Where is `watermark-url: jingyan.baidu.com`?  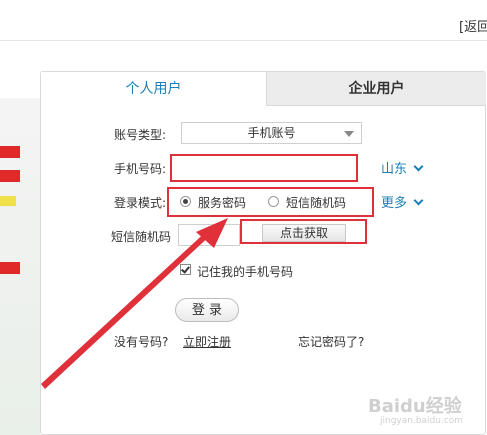 watermark-url: jingyan.baidu.com is located at coordinates (422, 421).